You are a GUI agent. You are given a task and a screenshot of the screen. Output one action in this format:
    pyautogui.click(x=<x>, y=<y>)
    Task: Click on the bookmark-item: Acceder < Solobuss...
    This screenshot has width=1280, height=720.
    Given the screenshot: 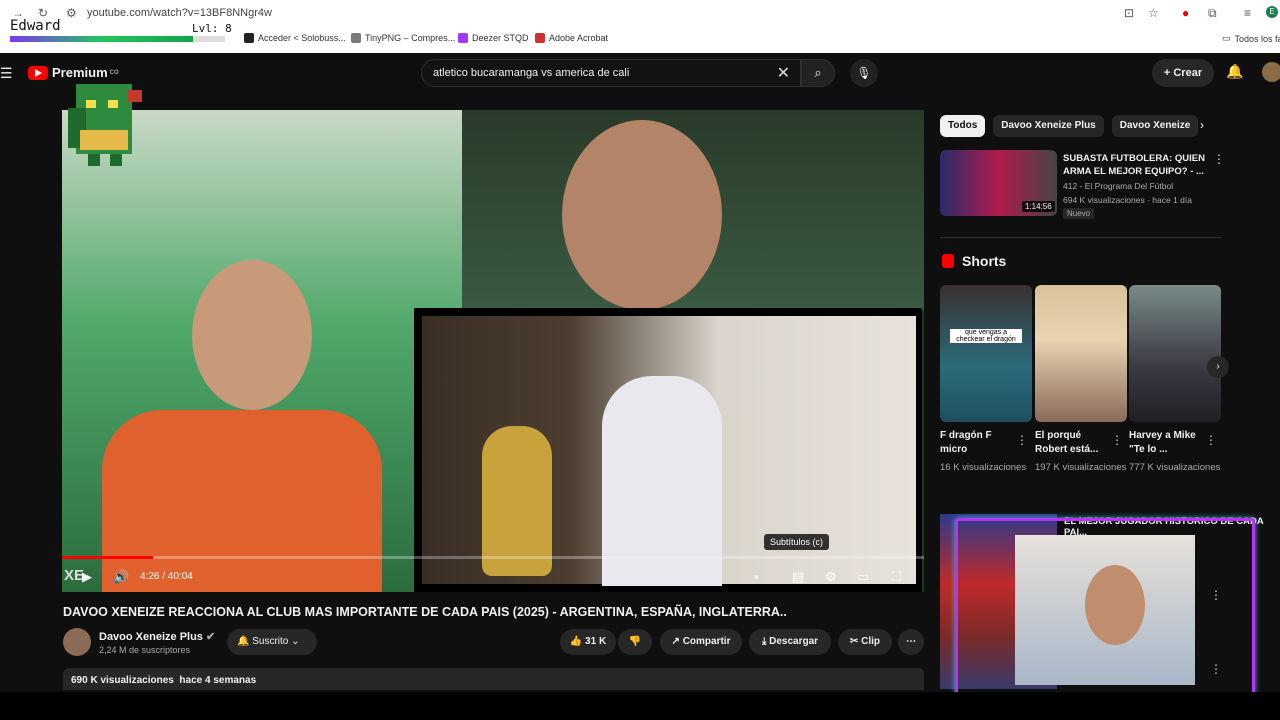 What is the action you would take?
    pyautogui.click(x=295, y=38)
    